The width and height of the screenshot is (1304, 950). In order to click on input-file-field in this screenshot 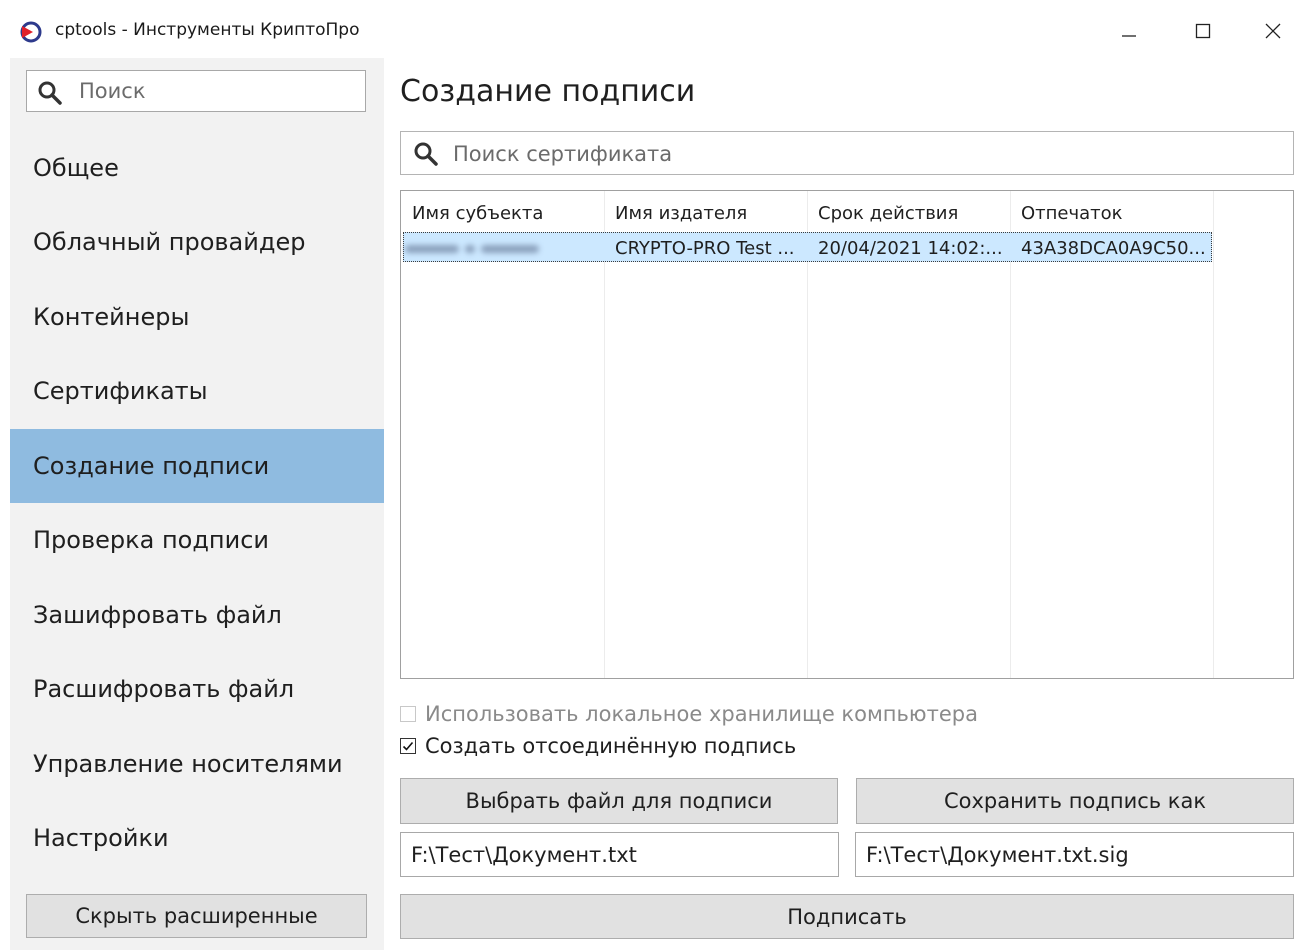, I will do `click(619, 854)`.